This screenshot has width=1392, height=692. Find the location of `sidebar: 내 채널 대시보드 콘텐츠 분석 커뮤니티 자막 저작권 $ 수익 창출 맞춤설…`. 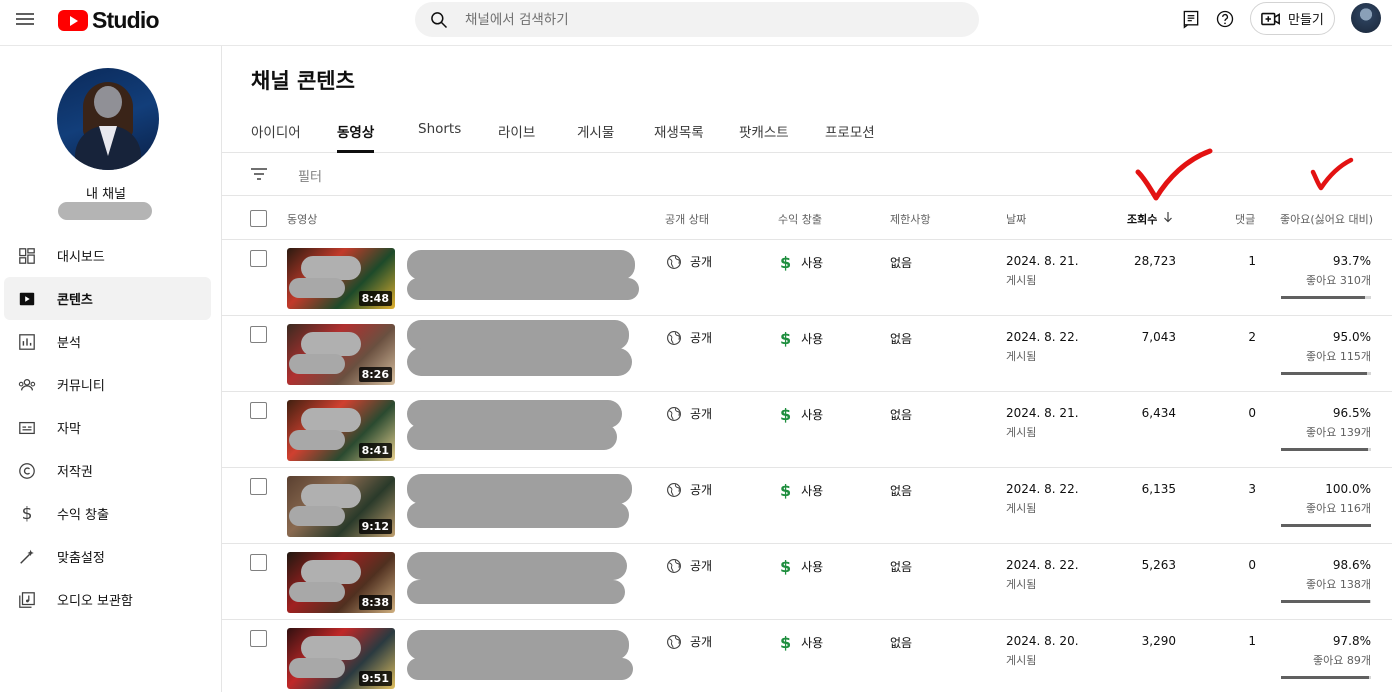

sidebar: 내 채널 대시보드 콘텐츠 분석 커뮤니티 자막 저작권 $ 수익 창출 맞춤설… is located at coordinates (111, 369).